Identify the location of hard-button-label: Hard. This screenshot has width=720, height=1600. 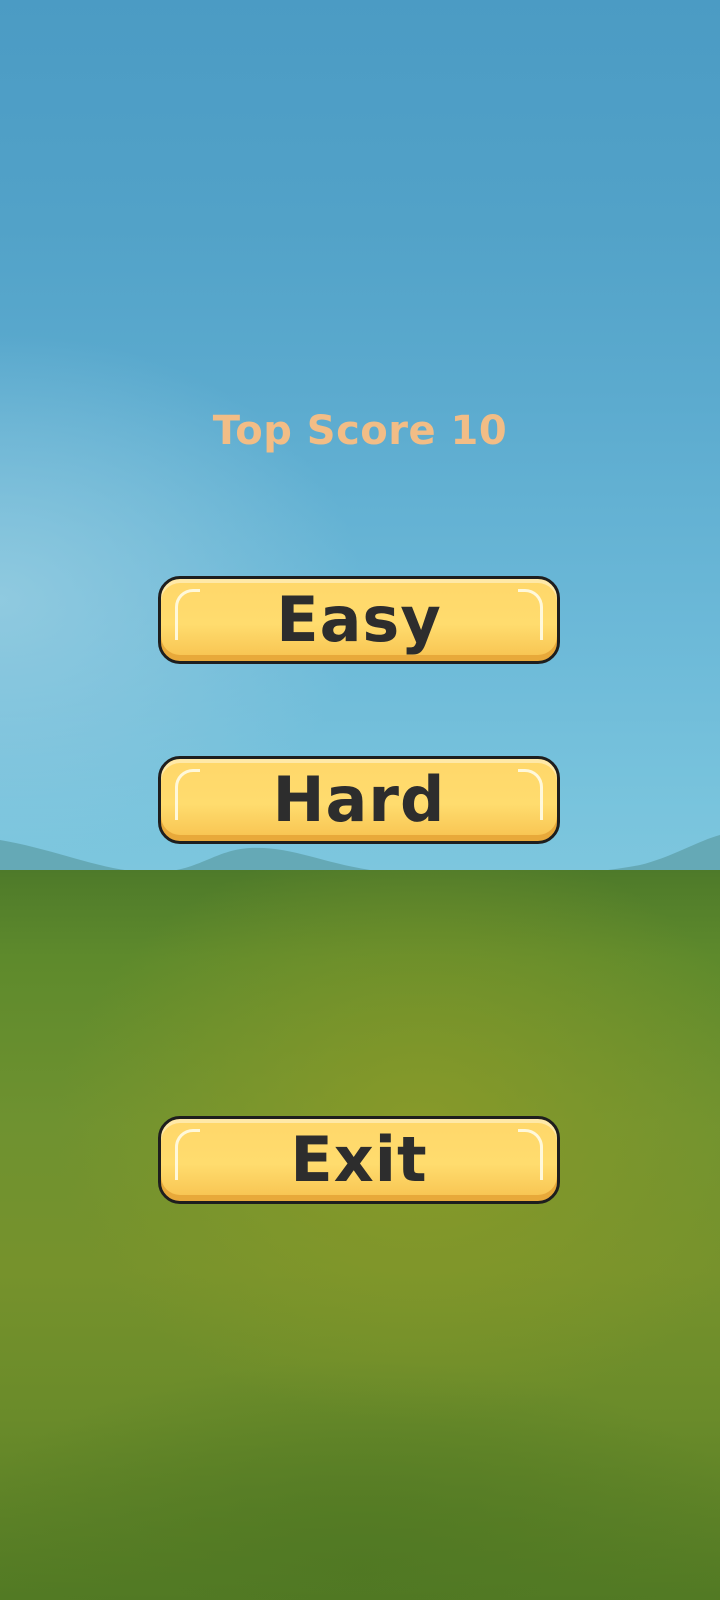
(359, 799).